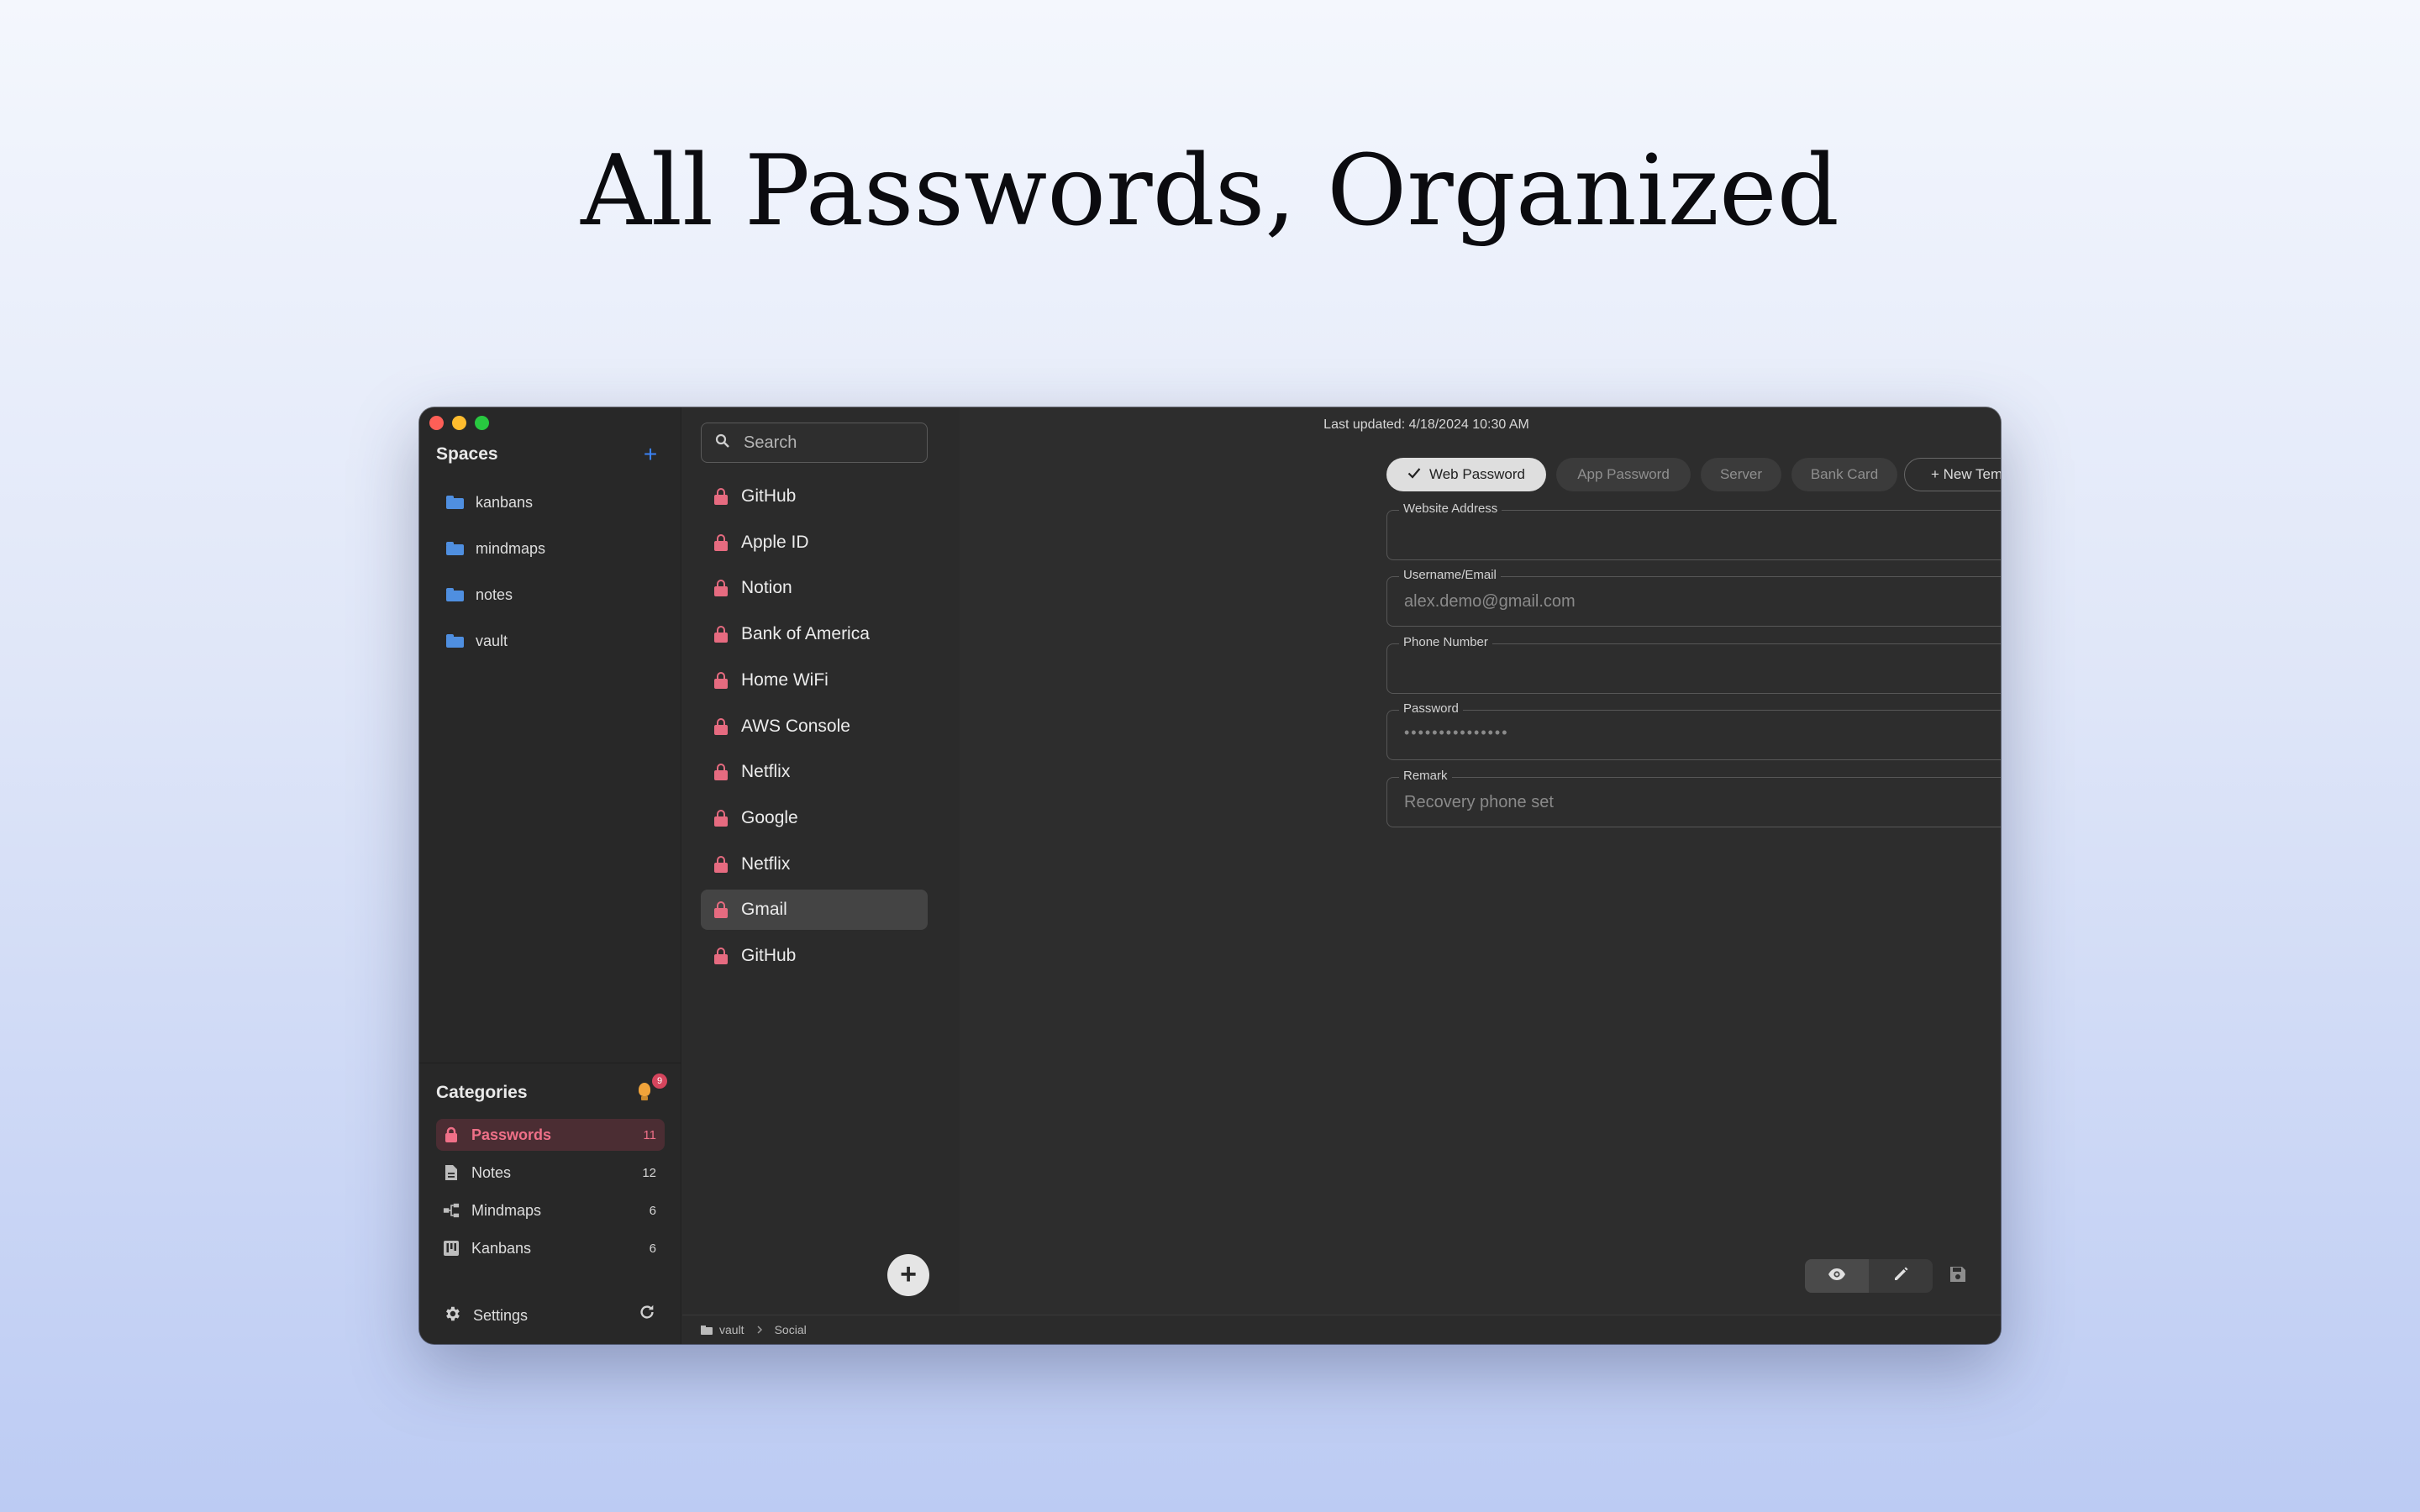 The image size is (2420, 1512). Describe the element at coordinates (814, 818) in the screenshot. I see `list-item: Google` at that location.